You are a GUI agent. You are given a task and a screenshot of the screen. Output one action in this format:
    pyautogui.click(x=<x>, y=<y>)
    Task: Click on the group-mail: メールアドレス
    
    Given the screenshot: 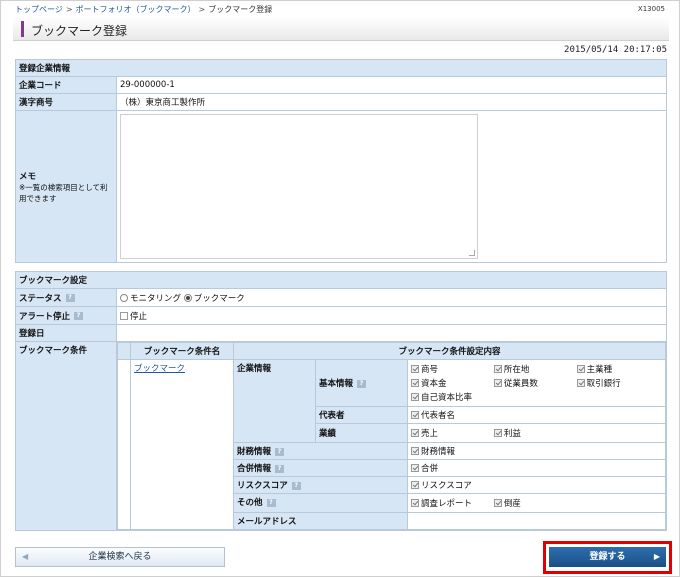 What is the action you would take?
    pyautogui.click(x=320, y=521)
    